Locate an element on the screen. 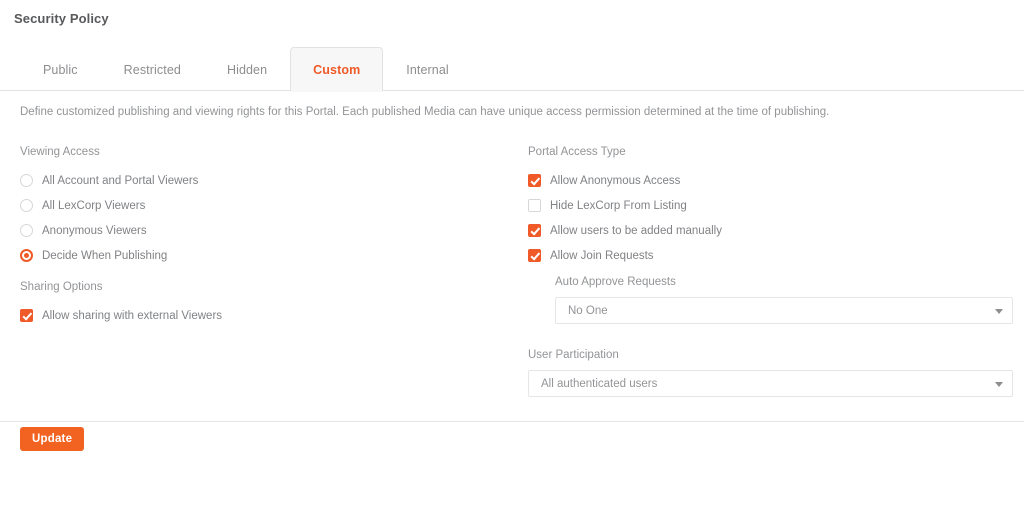 This screenshot has height=515, width=1024. tab-internal: Internal is located at coordinates (427, 69).